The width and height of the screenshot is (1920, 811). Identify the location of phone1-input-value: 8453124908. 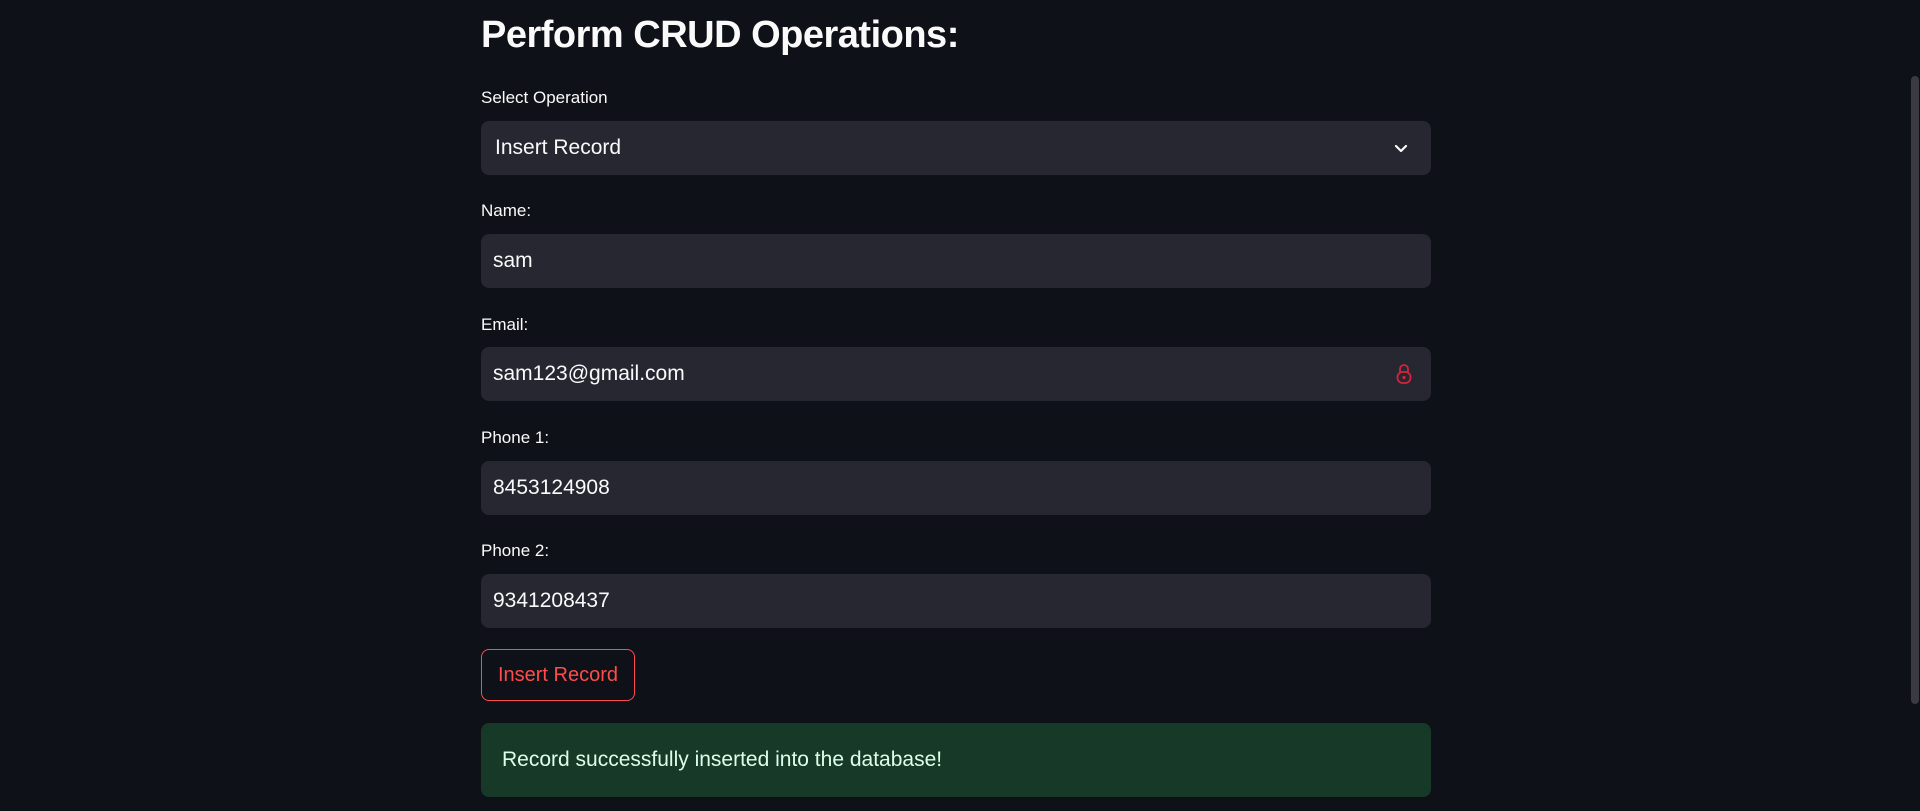
(551, 487).